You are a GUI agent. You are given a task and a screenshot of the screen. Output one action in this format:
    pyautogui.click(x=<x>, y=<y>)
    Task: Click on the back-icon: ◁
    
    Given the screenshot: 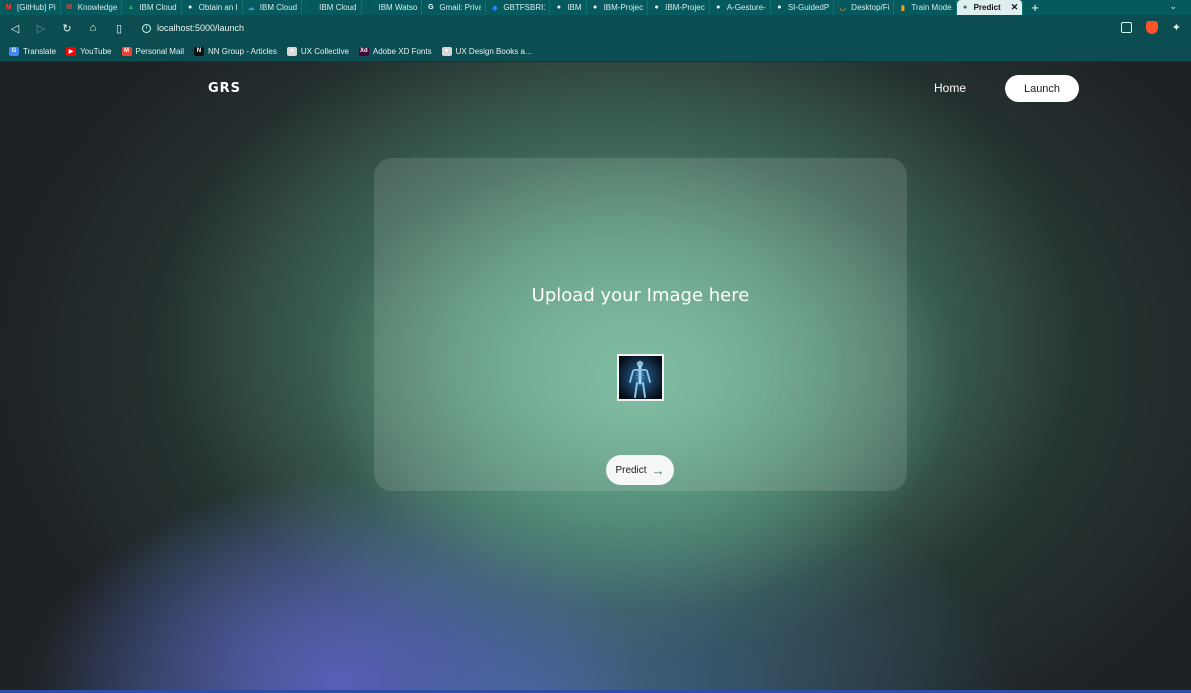 What is the action you would take?
    pyautogui.click(x=15, y=28)
    